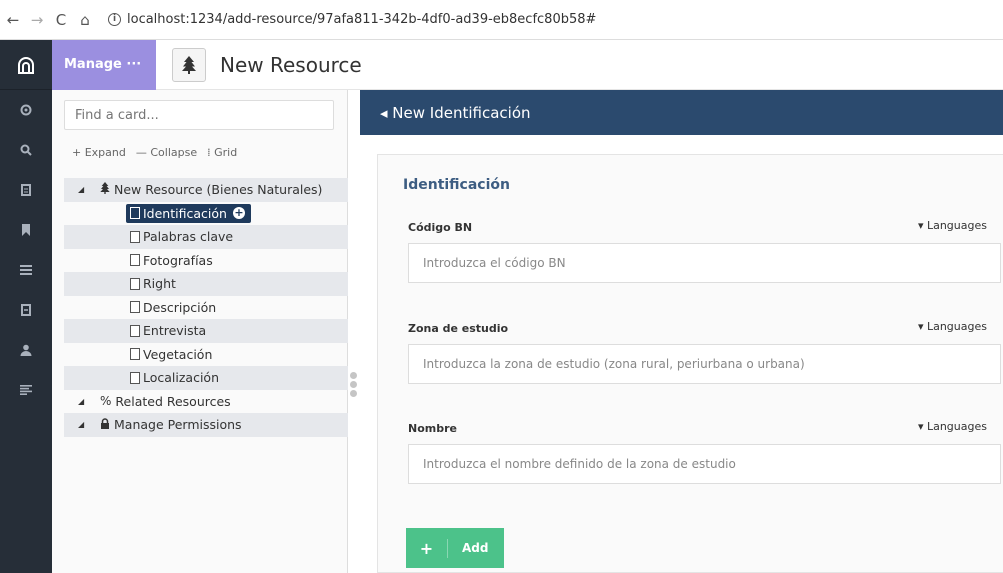  I want to click on resource-icon, so click(26, 190).